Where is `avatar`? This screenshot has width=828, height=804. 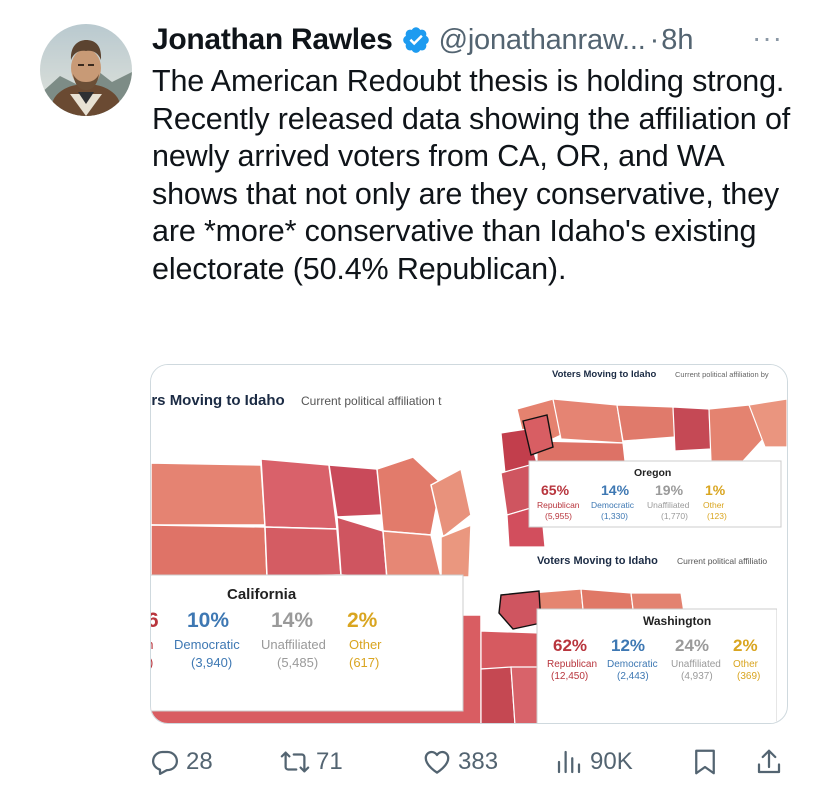 avatar is located at coordinates (86, 70).